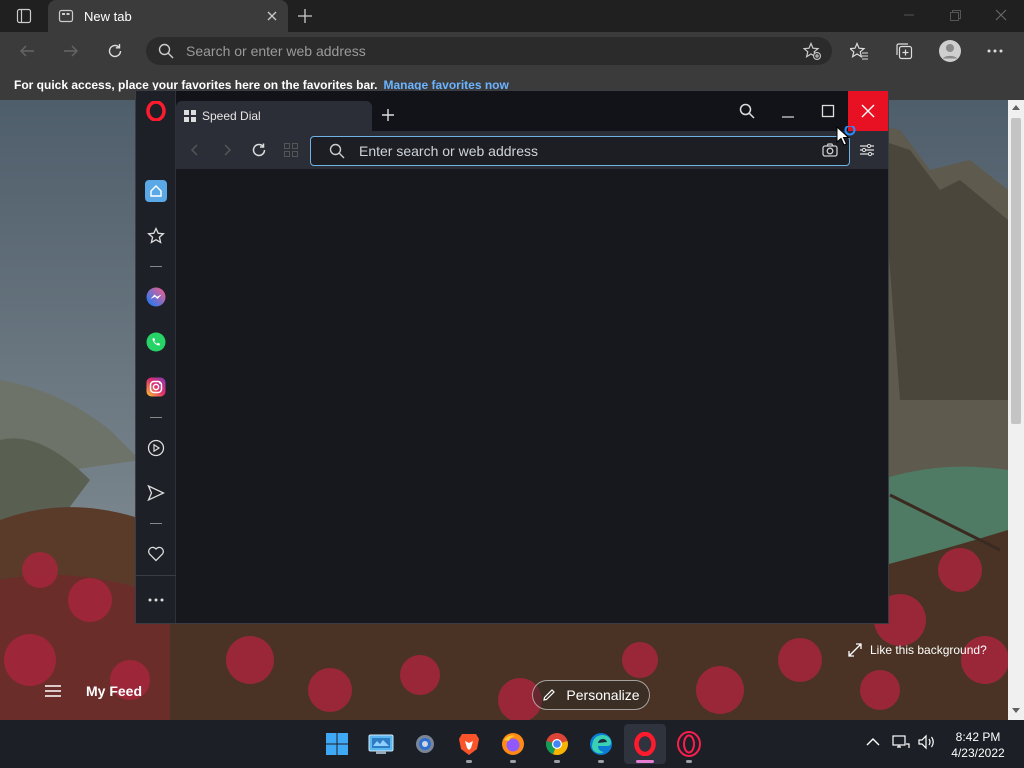  I want to click on edge-tab-title: New tab, so click(108, 16).